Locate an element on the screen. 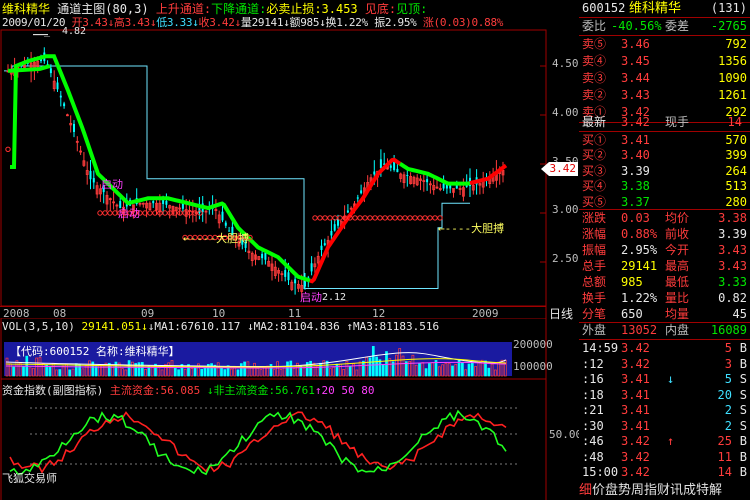 The width and height of the screenshot is (750, 500). vol-tick-100000: 100000 is located at coordinates (533, 366).